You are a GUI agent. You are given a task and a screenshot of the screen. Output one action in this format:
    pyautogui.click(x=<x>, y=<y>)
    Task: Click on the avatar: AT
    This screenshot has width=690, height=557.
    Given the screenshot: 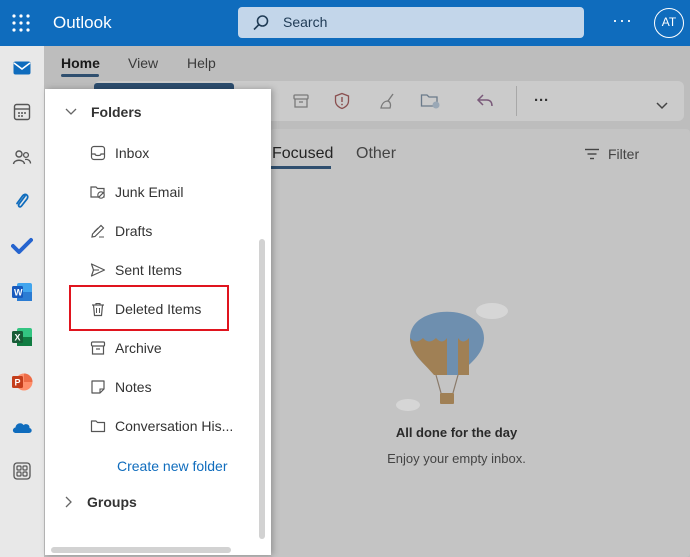 What is the action you would take?
    pyautogui.click(x=669, y=23)
    